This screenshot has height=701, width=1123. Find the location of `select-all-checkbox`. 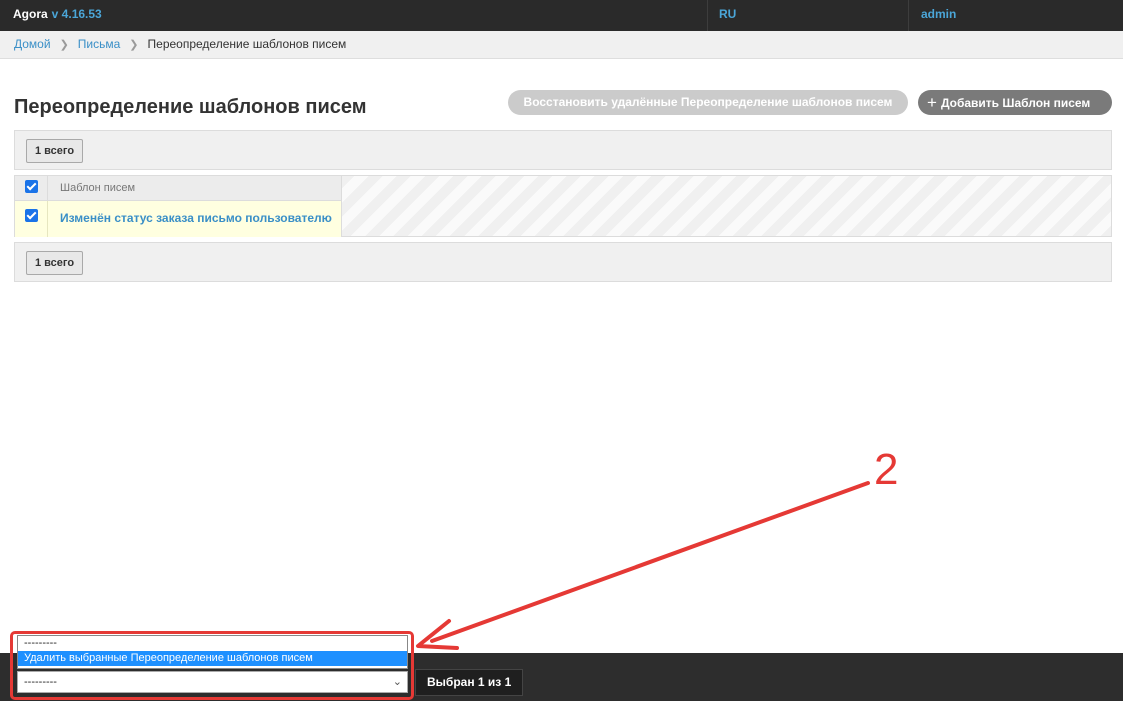

select-all-checkbox is located at coordinates (31, 186).